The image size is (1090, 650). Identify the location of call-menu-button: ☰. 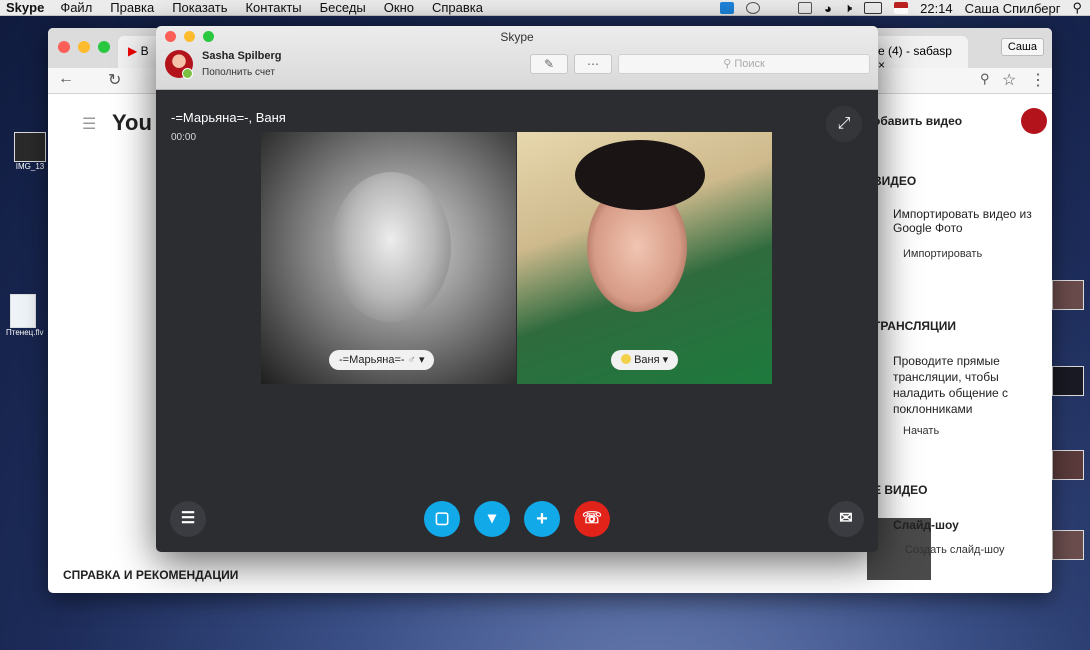
(188, 519).